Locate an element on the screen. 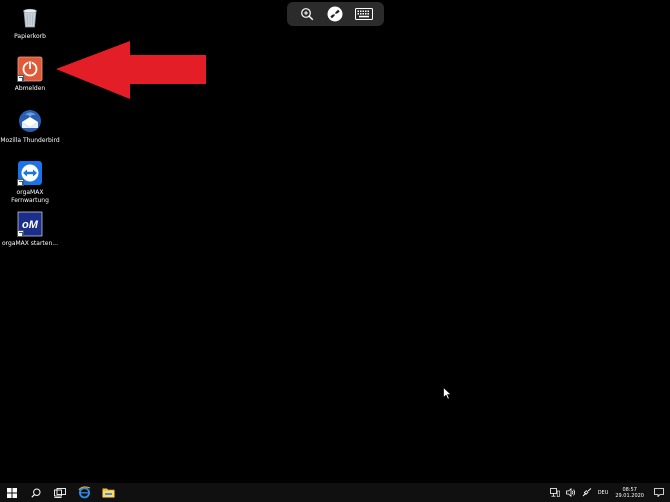  start-button is located at coordinates (12, 492).